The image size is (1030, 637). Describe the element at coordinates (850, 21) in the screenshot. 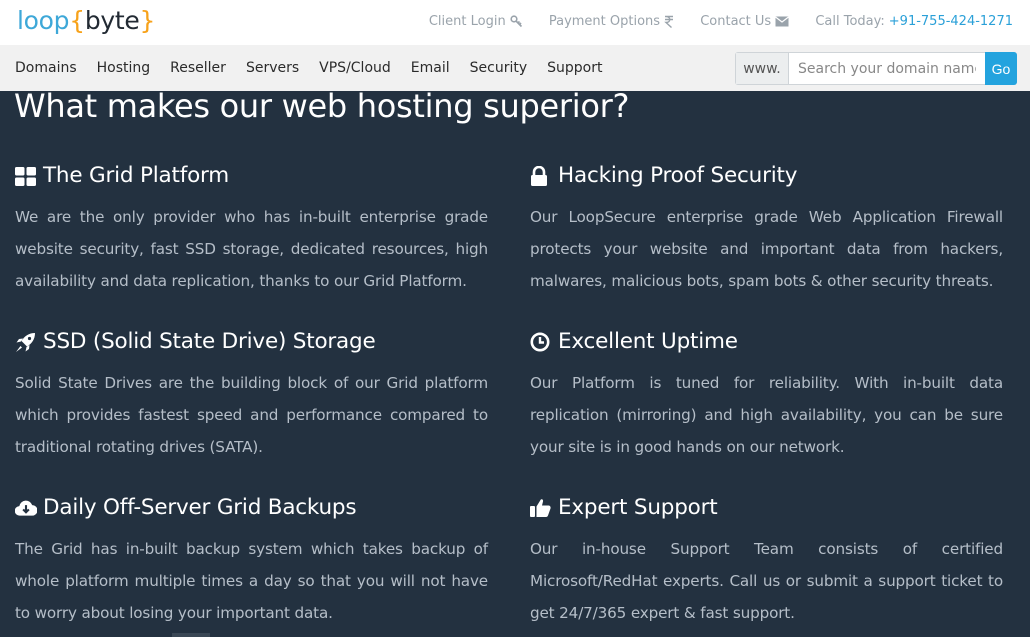

I see `call-label: Call Today:` at that location.